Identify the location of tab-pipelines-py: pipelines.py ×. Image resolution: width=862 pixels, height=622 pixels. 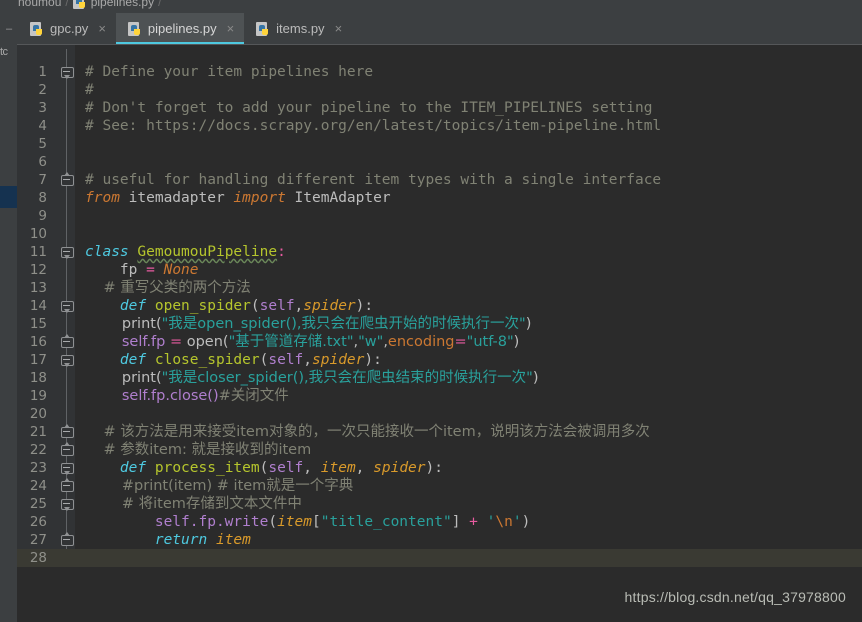
(180, 28).